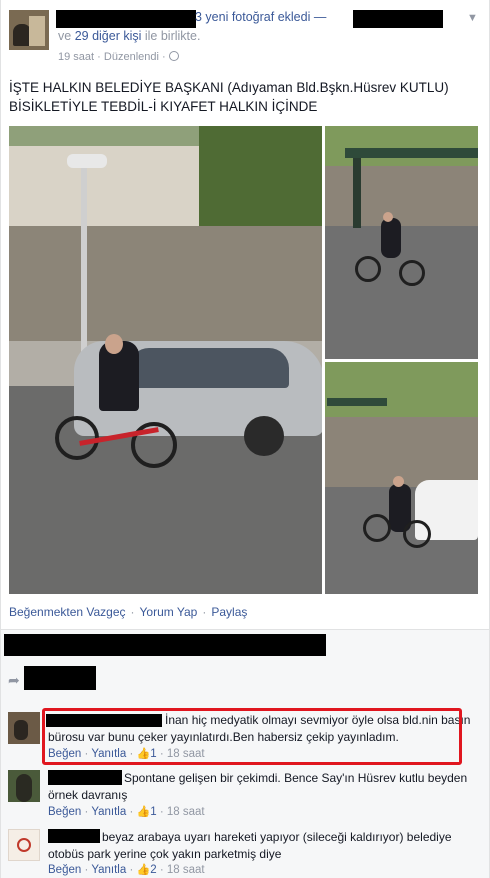 This screenshot has width=490, height=878. Describe the element at coordinates (29, 30) in the screenshot. I see `author-avatar` at that location.